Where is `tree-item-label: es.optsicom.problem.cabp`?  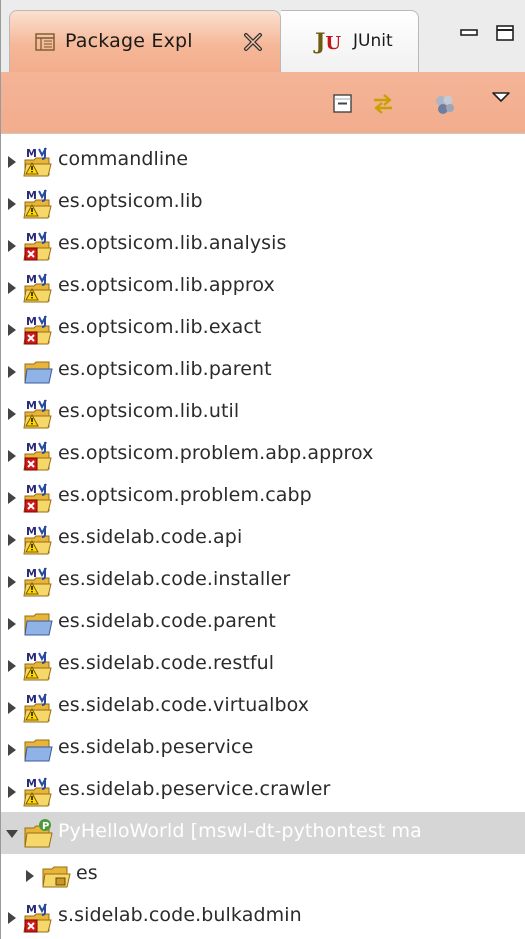 tree-item-label: es.optsicom.problem.cabp is located at coordinates (185, 495).